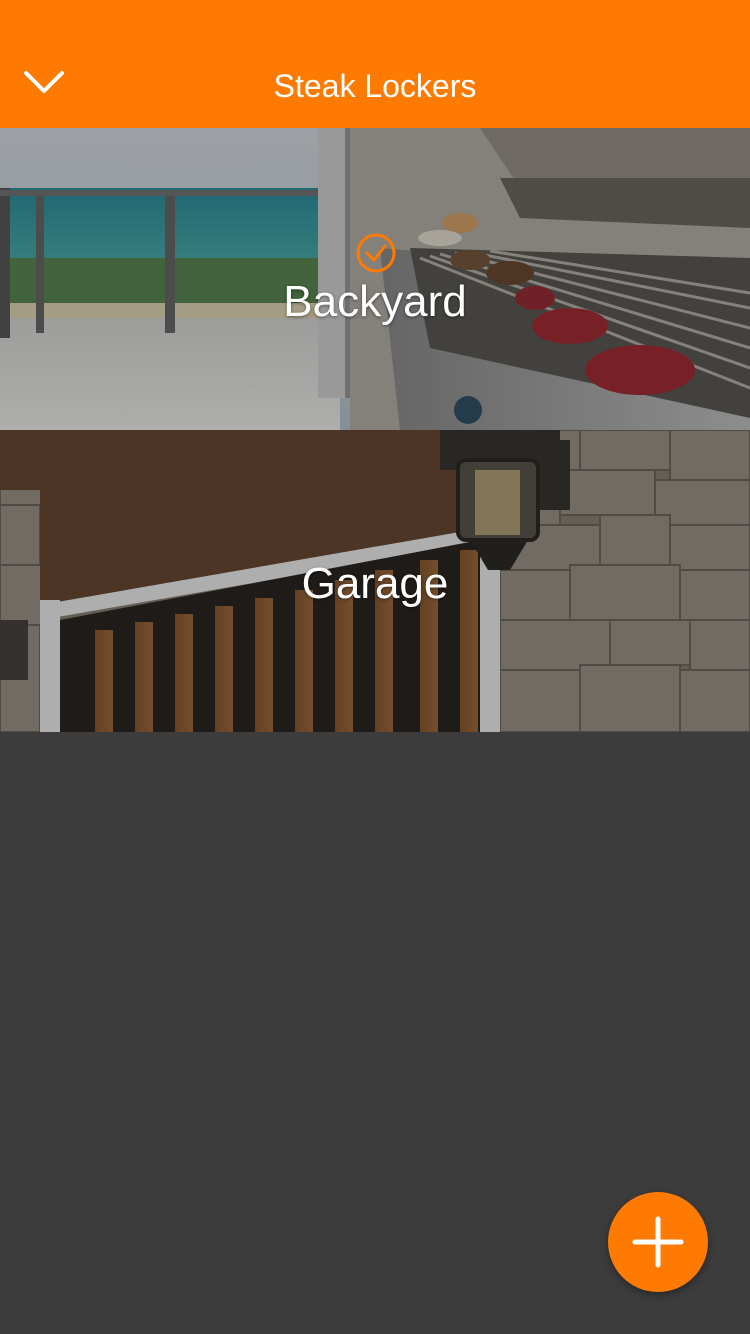  I want to click on checkmark-circle-icon, so click(376, 253).